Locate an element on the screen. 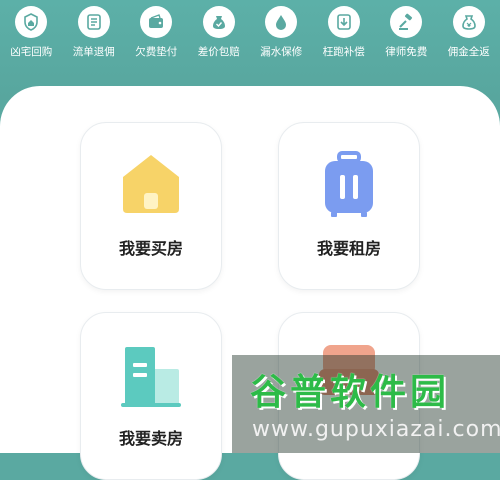 This screenshot has width=500, height=480. service-item-leak-repair: 漏水保修 is located at coordinates (281, 36).